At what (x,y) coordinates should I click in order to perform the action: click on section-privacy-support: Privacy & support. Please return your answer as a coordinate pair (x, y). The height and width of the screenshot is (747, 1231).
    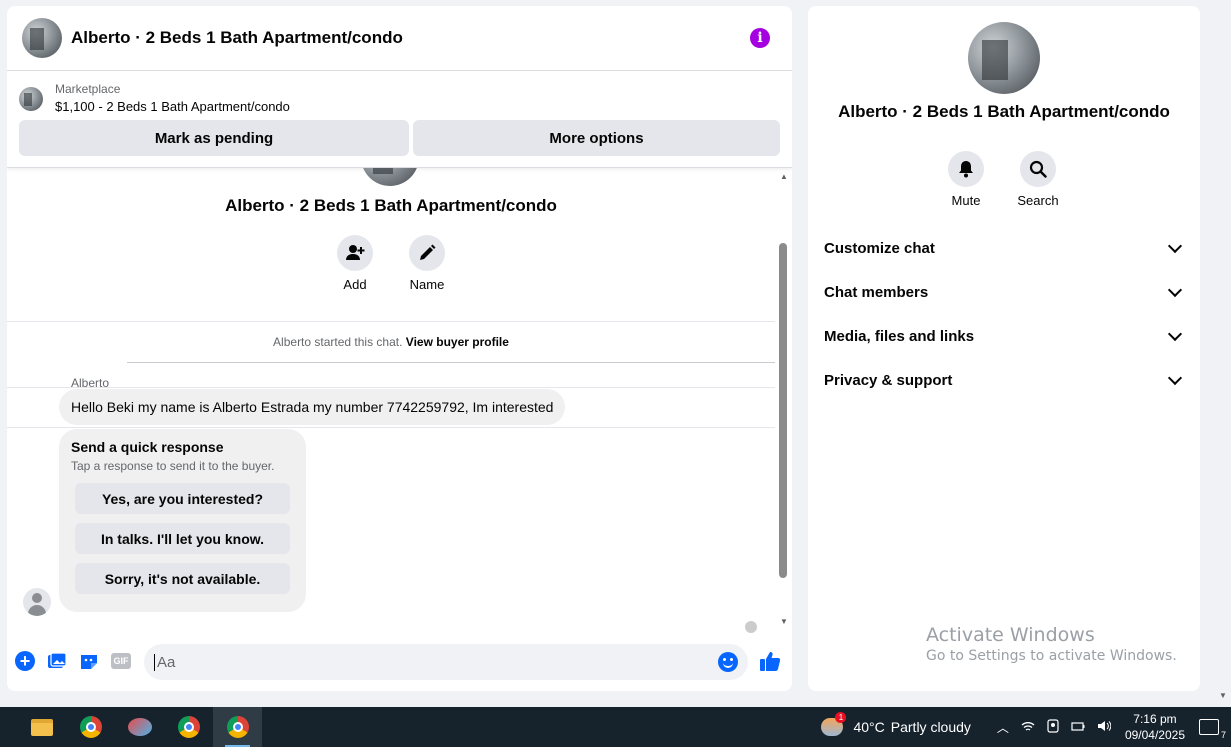
    Looking at the image, I should click on (1004, 380).